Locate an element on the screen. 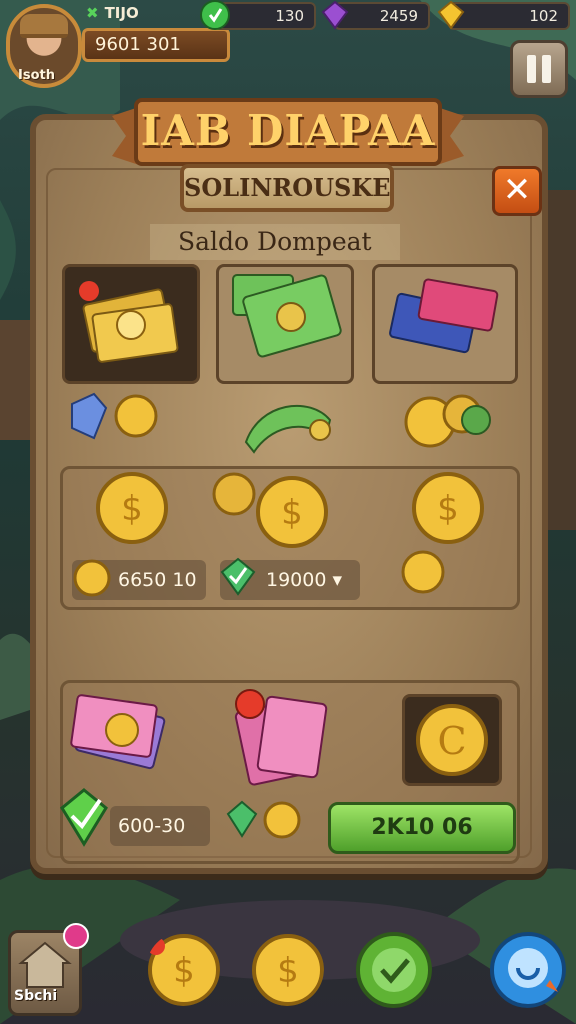 This screenshot has width=576, height=1024. green-cash-slot is located at coordinates (285, 324).